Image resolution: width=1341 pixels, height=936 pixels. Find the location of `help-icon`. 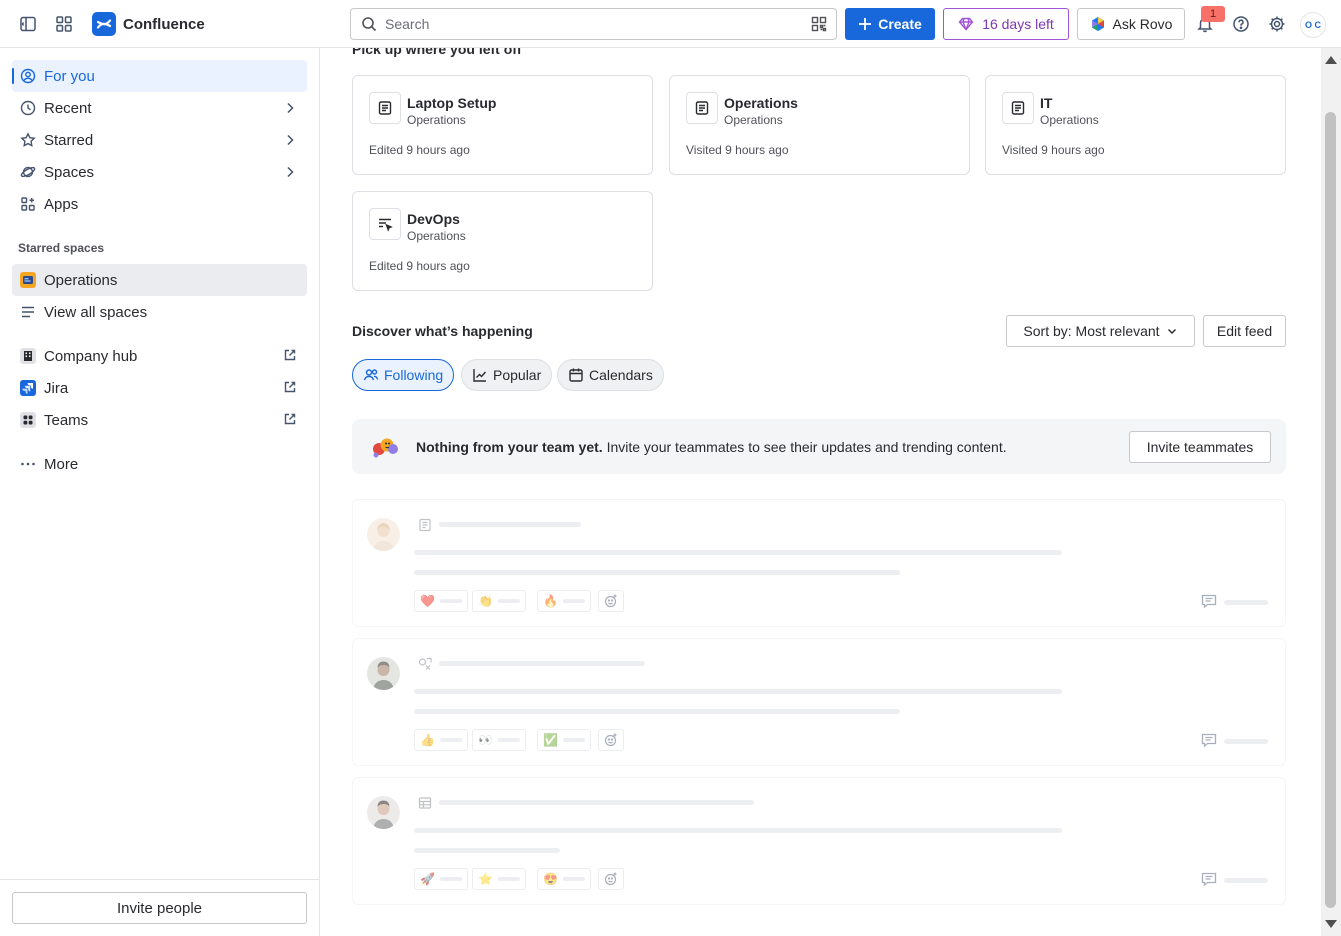

help-icon is located at coordinates (1241, 24).